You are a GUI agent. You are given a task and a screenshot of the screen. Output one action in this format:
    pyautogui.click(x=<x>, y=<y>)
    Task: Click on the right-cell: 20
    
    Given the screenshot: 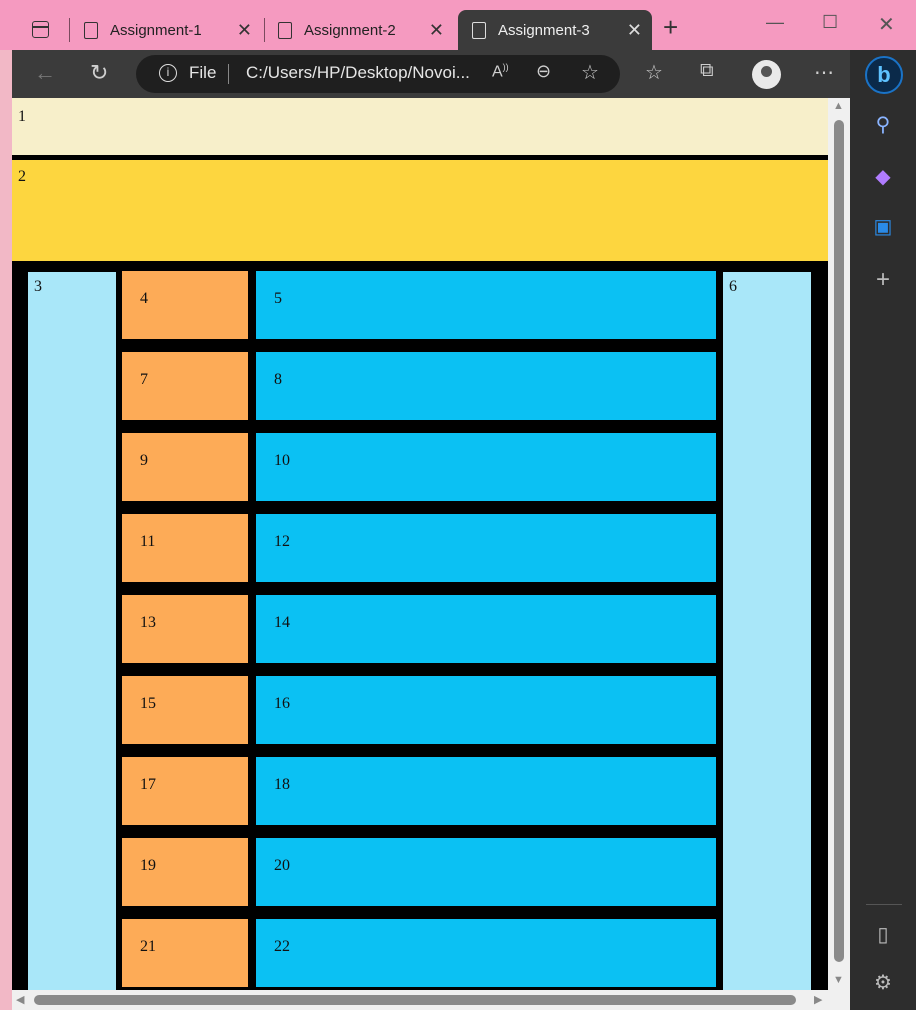 What is the action you would take?
    pyautogui.click(x=486, y=872)
    